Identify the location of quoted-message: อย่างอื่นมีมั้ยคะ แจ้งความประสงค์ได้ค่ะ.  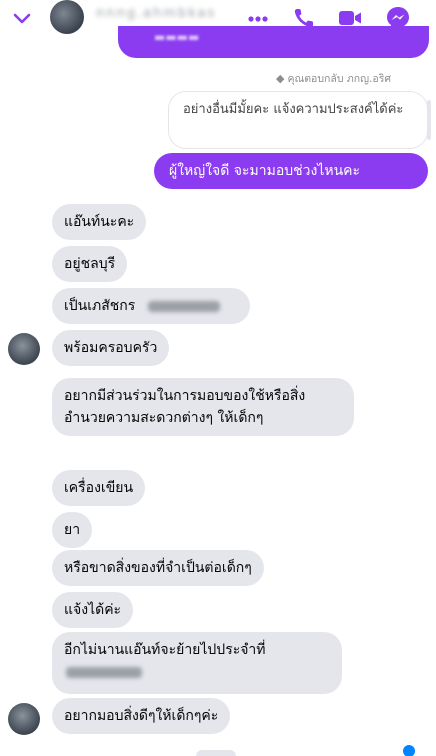
(299, 120).